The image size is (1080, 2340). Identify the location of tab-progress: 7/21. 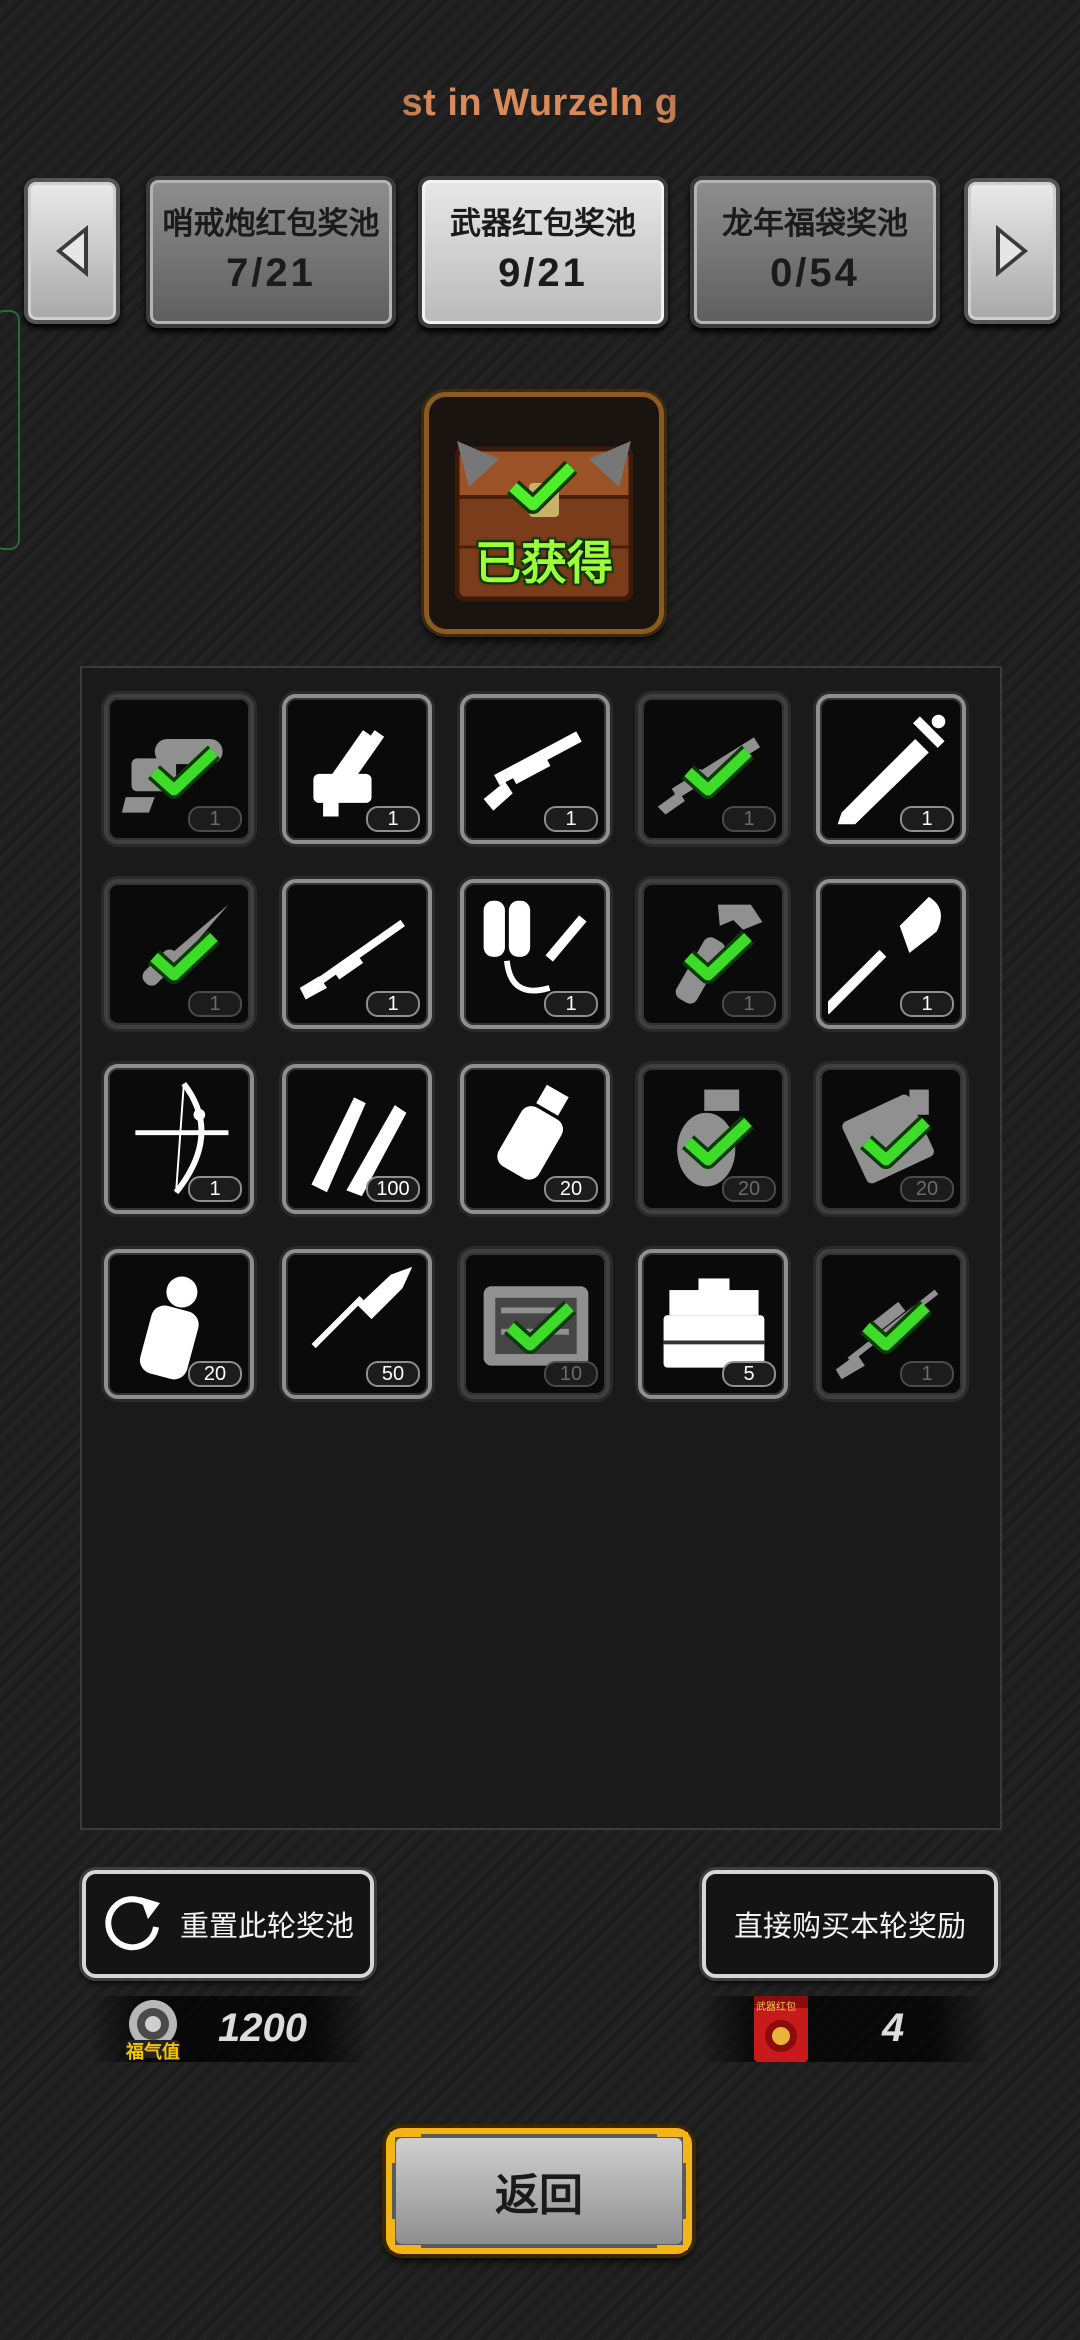
(271, 273).